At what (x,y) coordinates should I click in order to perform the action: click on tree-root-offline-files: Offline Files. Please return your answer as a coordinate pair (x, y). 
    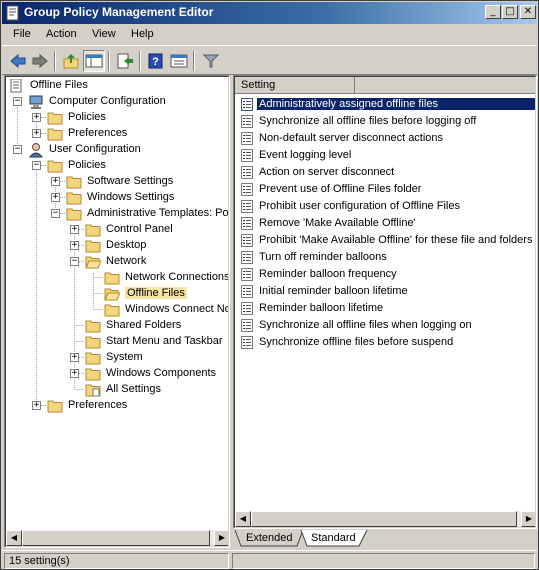
    Looking at the image, I should click on (117, 86).